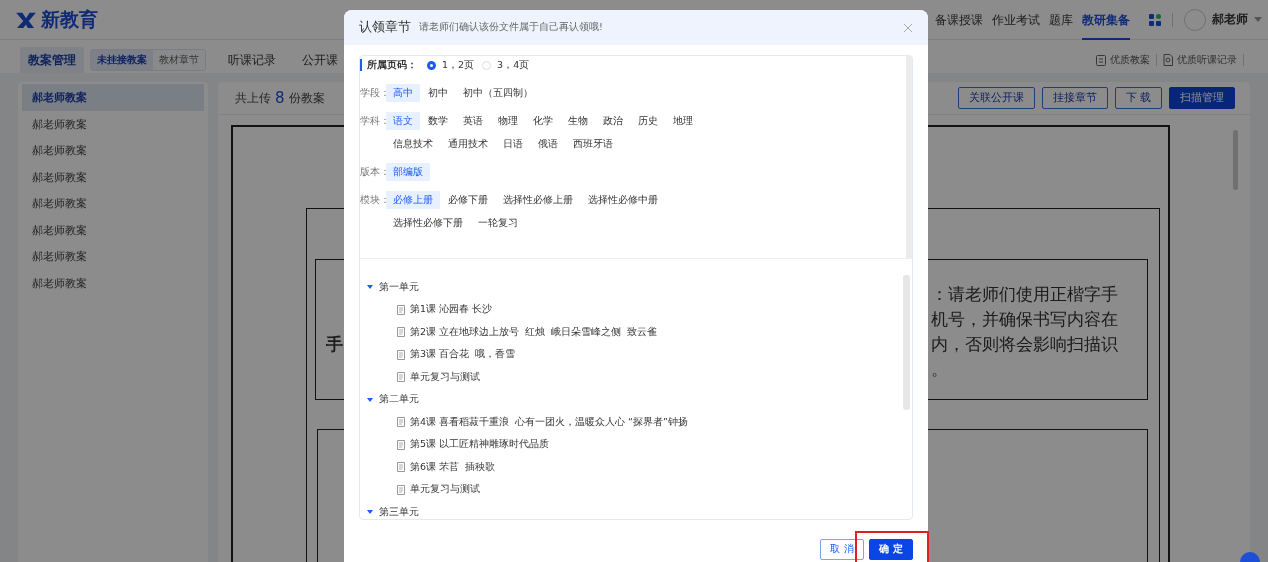  I want to click on filter-option: 初中（五四制）, so click(498, 93).